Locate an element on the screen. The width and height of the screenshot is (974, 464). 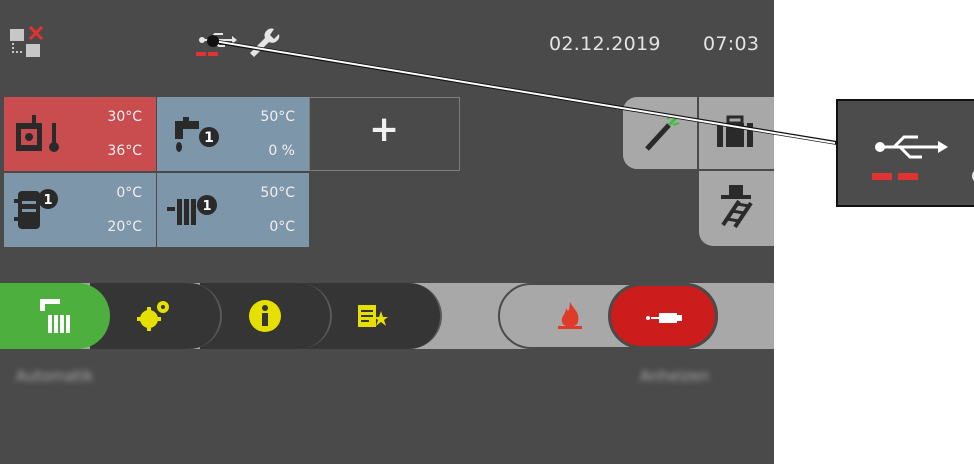
tap-radiator-icon is located at coordinates (56, 318).